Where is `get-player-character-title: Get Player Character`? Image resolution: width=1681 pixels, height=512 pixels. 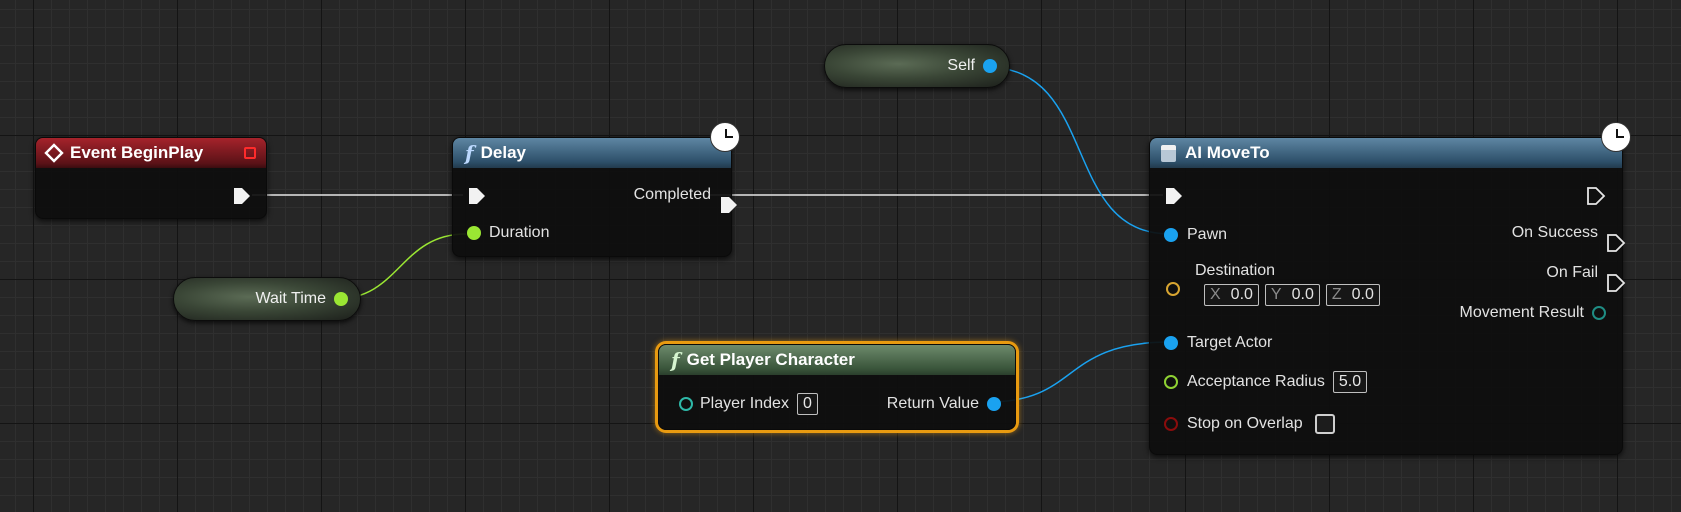
get-player-character-title: Get Player Character is located at coordinates (770, 359).